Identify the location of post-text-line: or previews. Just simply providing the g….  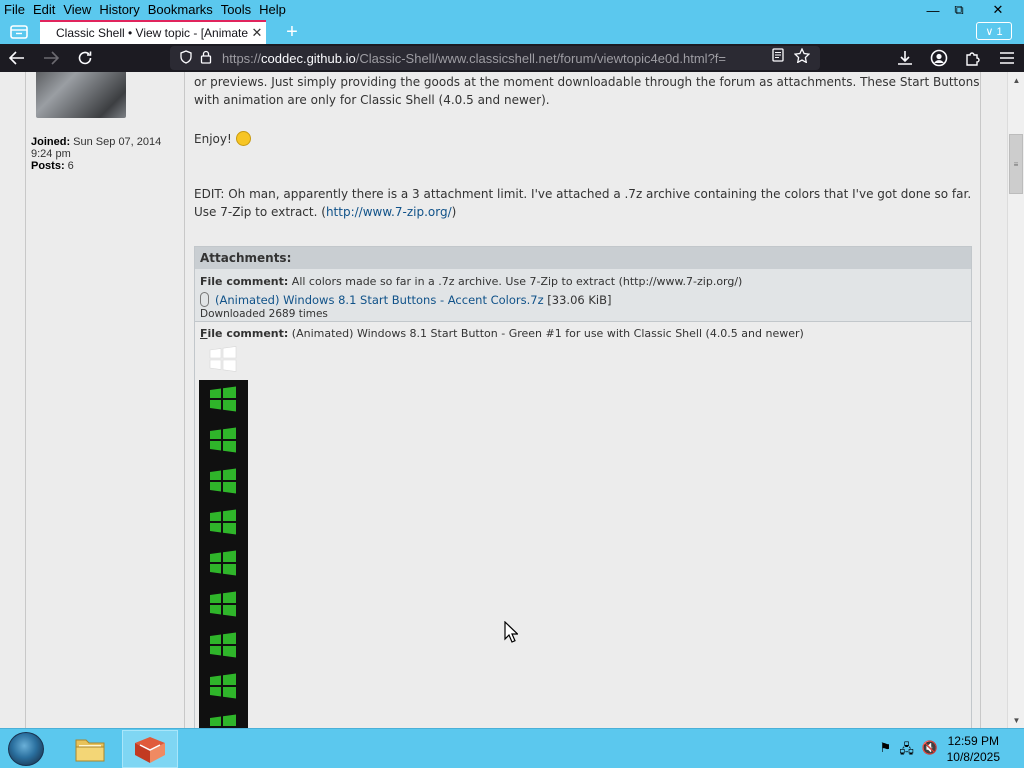
(587, 82).